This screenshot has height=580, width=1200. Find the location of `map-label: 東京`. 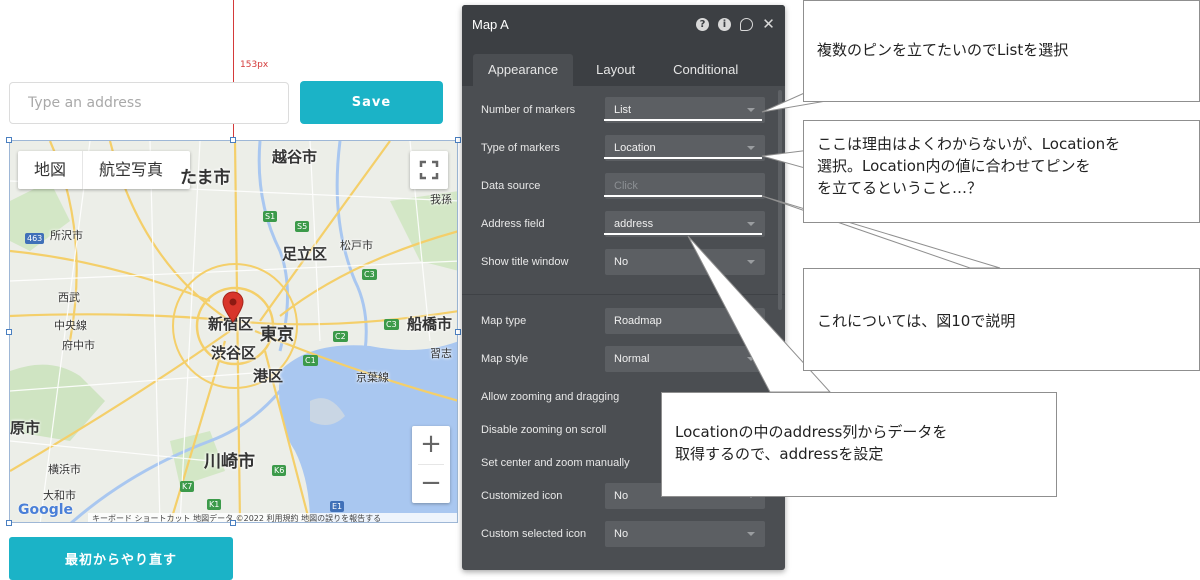

map-label: 東京 is located at coordinates (277, 335).